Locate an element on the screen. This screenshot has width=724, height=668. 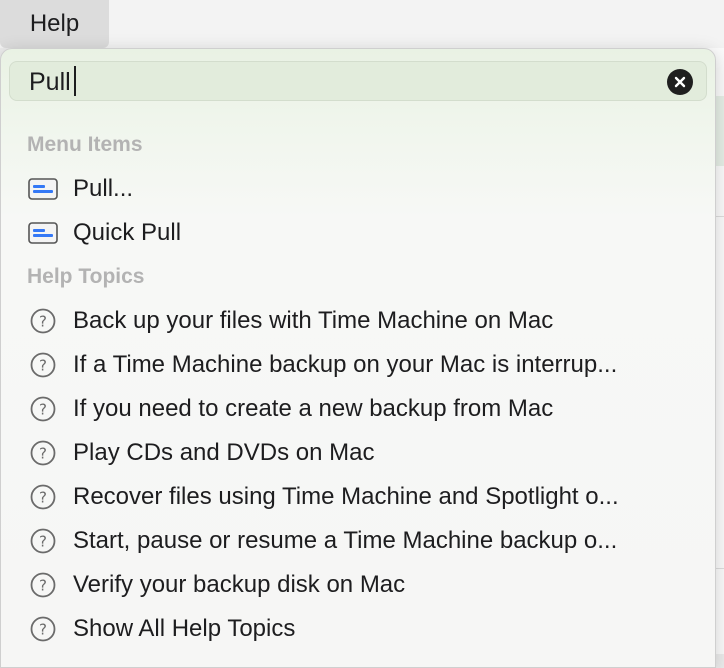
help-topic-label: Show All Help Topics is located at coordinates (184, 628).